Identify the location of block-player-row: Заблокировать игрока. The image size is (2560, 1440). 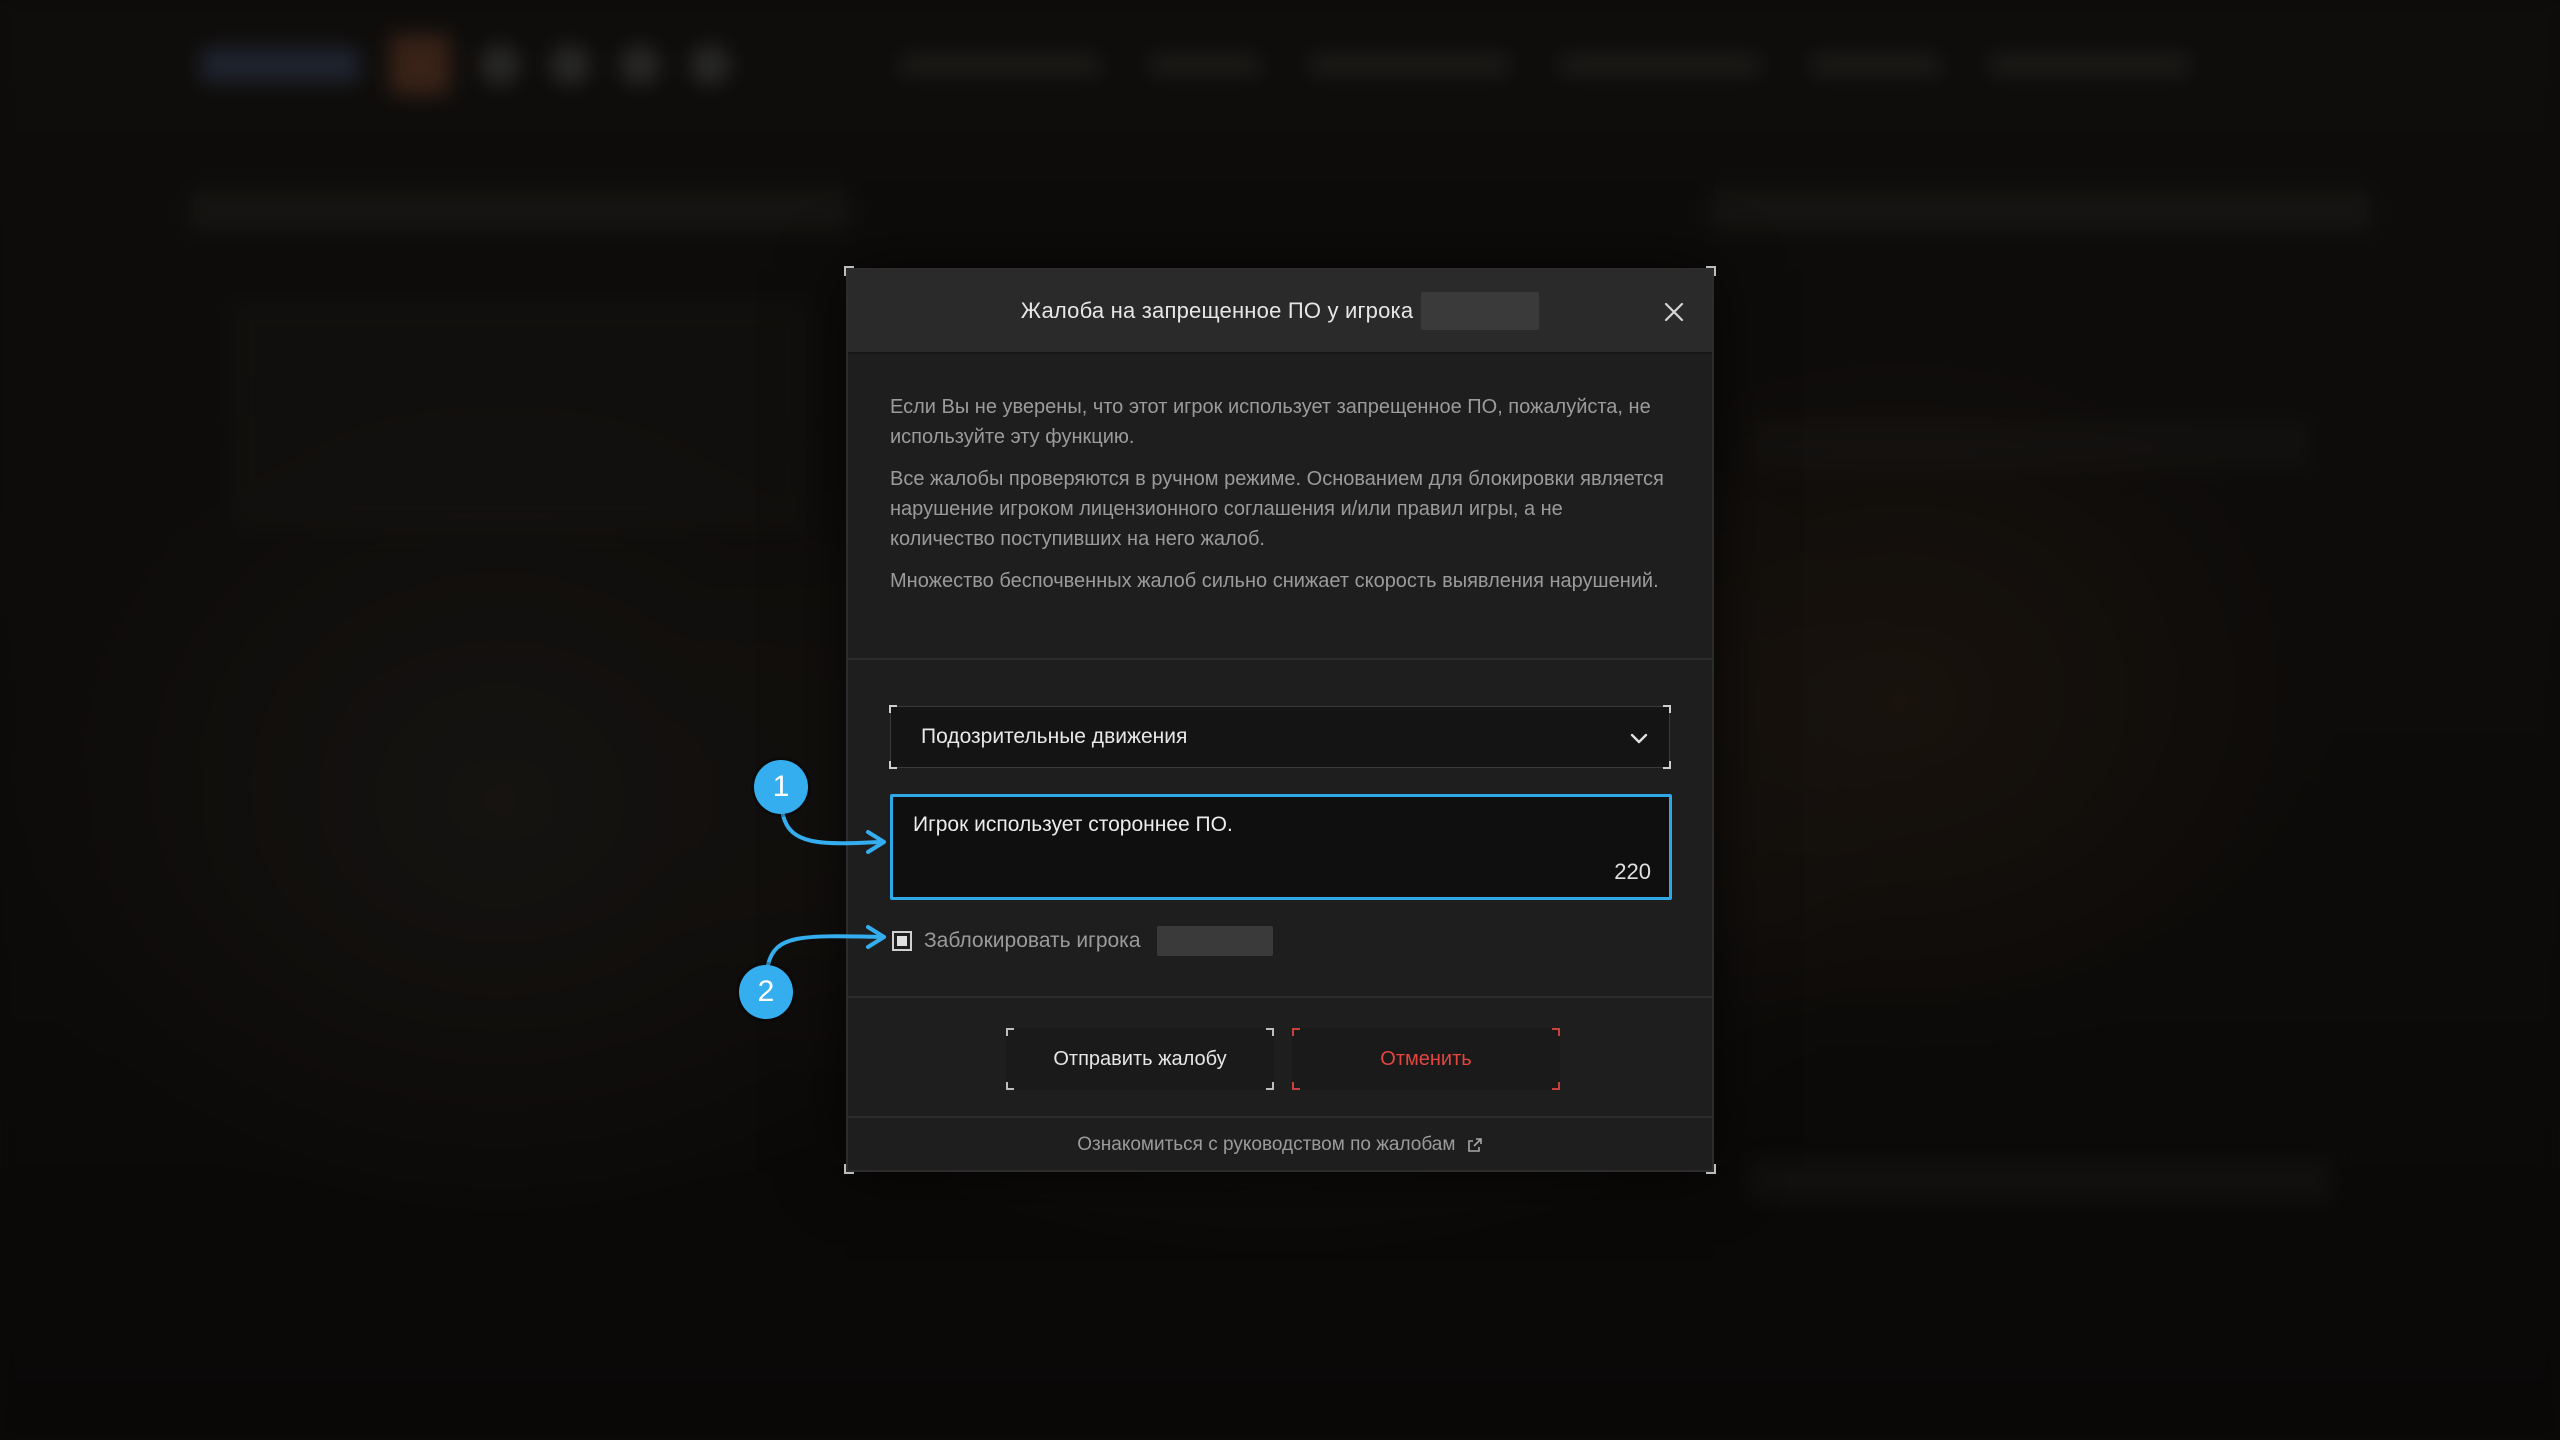
(1082, 941).